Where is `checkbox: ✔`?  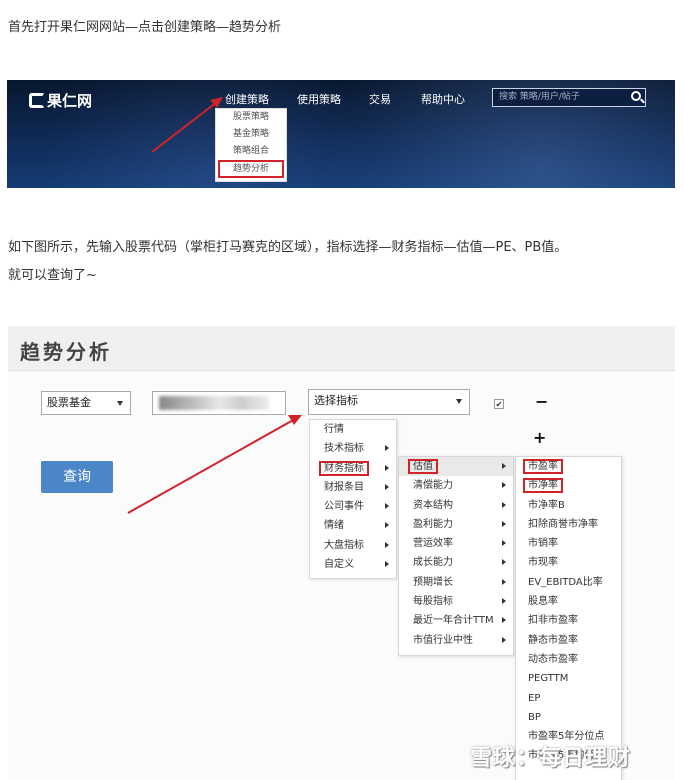 checkbox: ✔ is located at coordinates (499, 404).